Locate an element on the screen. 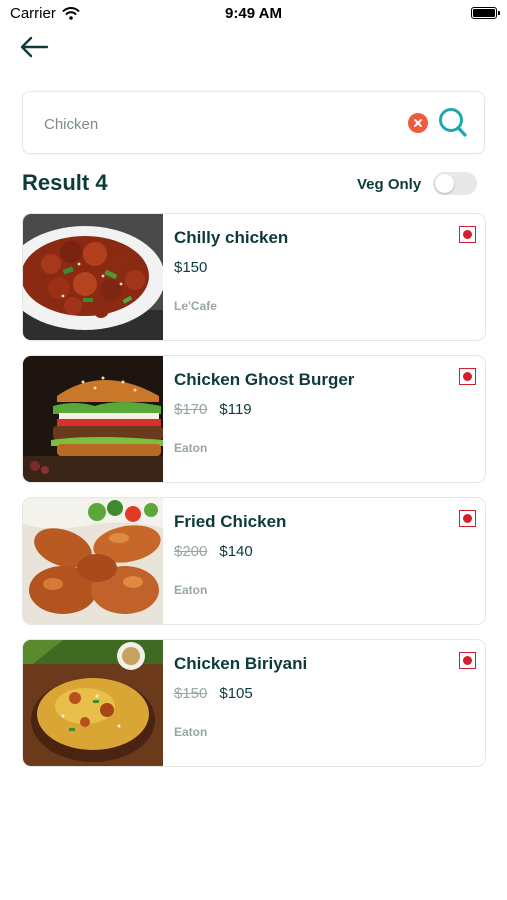  search-input is located at coordinates (224, 124).